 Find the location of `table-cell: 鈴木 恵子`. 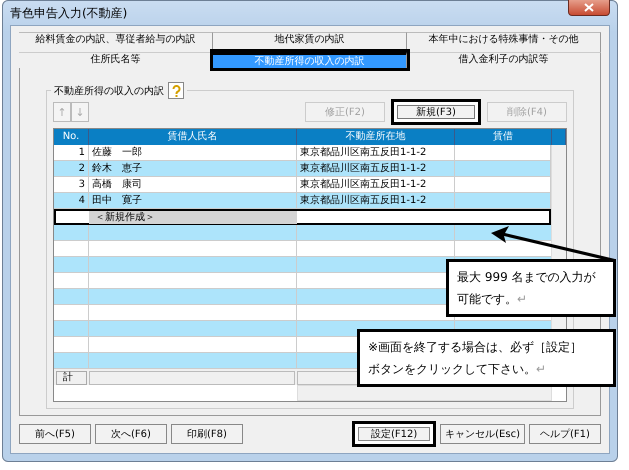

table-cell: 鈴木 恵子 is located at coordinates (193, 169).